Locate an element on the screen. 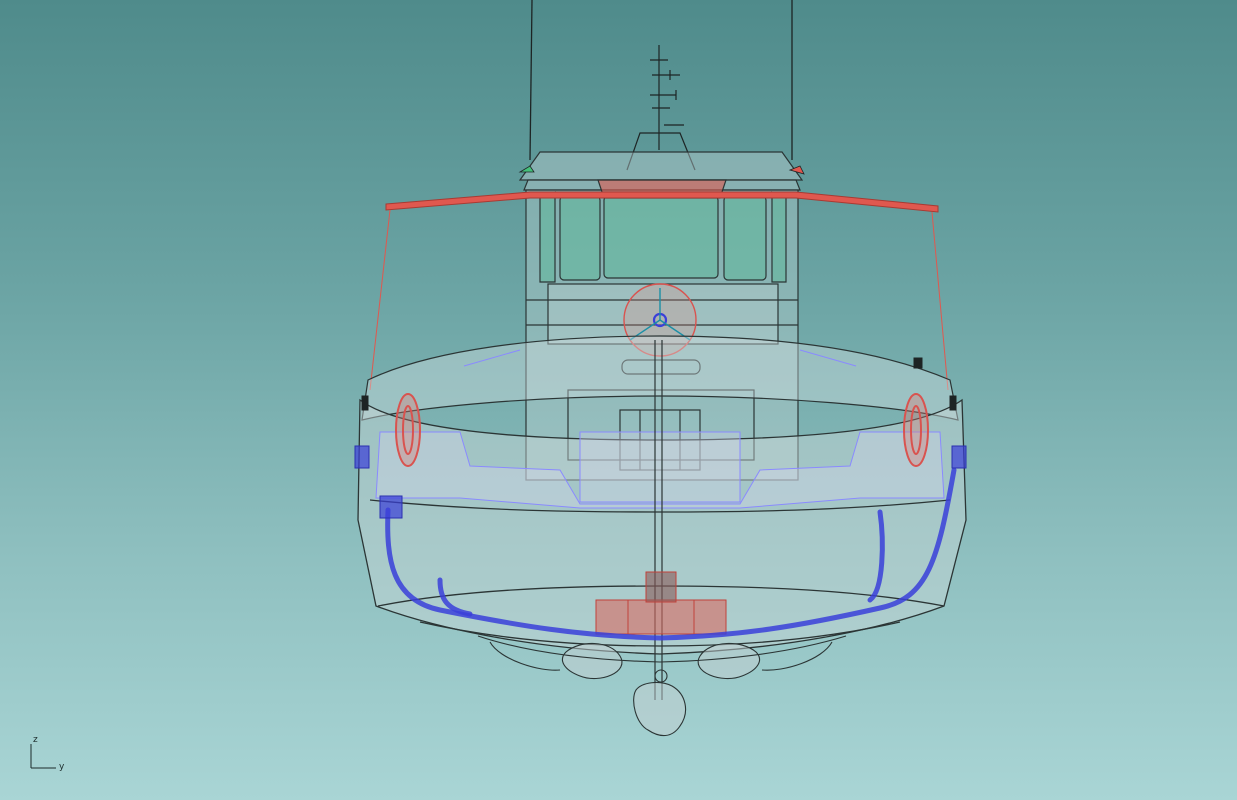 Image resolution: width=1237 pixels, height=800 pixels. axis-y-label: y is located at coordinates (62, 767).